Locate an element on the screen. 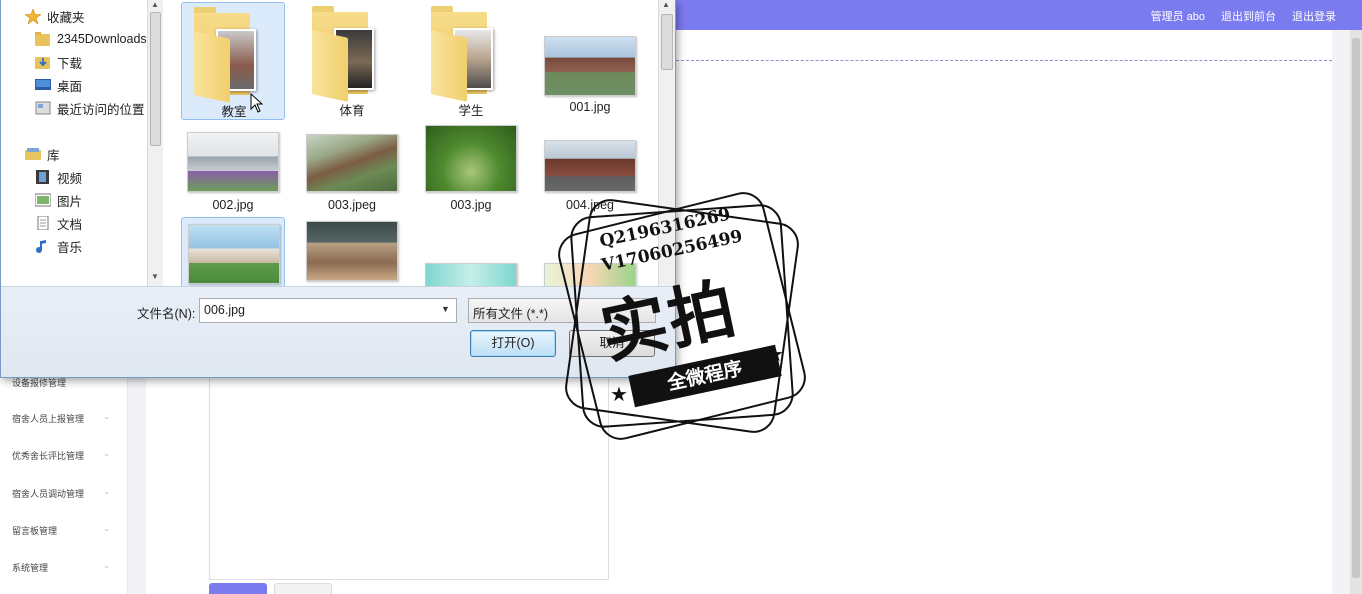 This screenshot has width=1362, height=594. nav-item-report: 宿舍人员上报管理 ⌄ is located at coordinates (64, 418).